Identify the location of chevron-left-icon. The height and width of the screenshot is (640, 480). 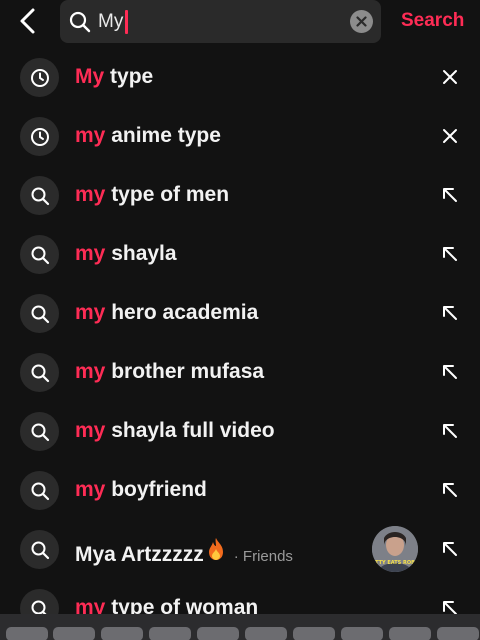
(27, 21).